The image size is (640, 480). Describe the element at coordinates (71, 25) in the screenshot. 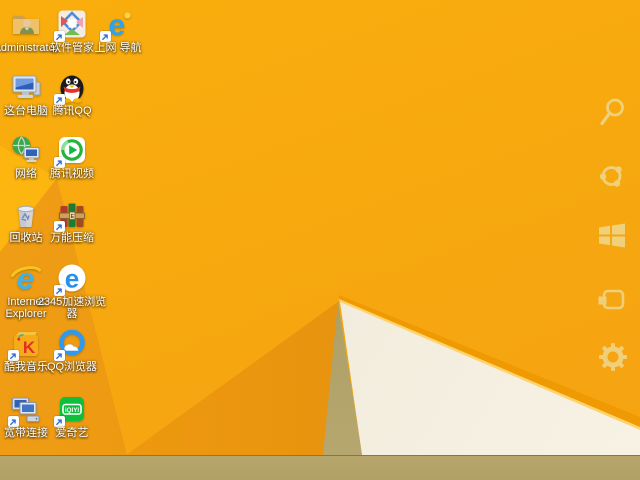

I see `desktop-icon-software-manager` at that location.